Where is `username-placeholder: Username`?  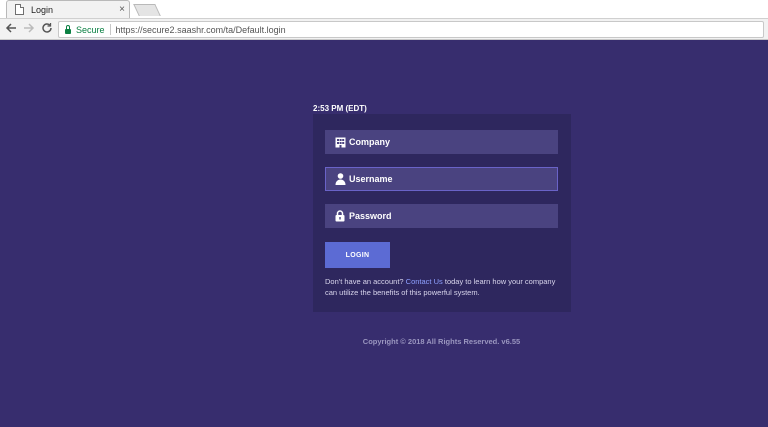 username-placeholder: Username is located at coordinates (371, 179).